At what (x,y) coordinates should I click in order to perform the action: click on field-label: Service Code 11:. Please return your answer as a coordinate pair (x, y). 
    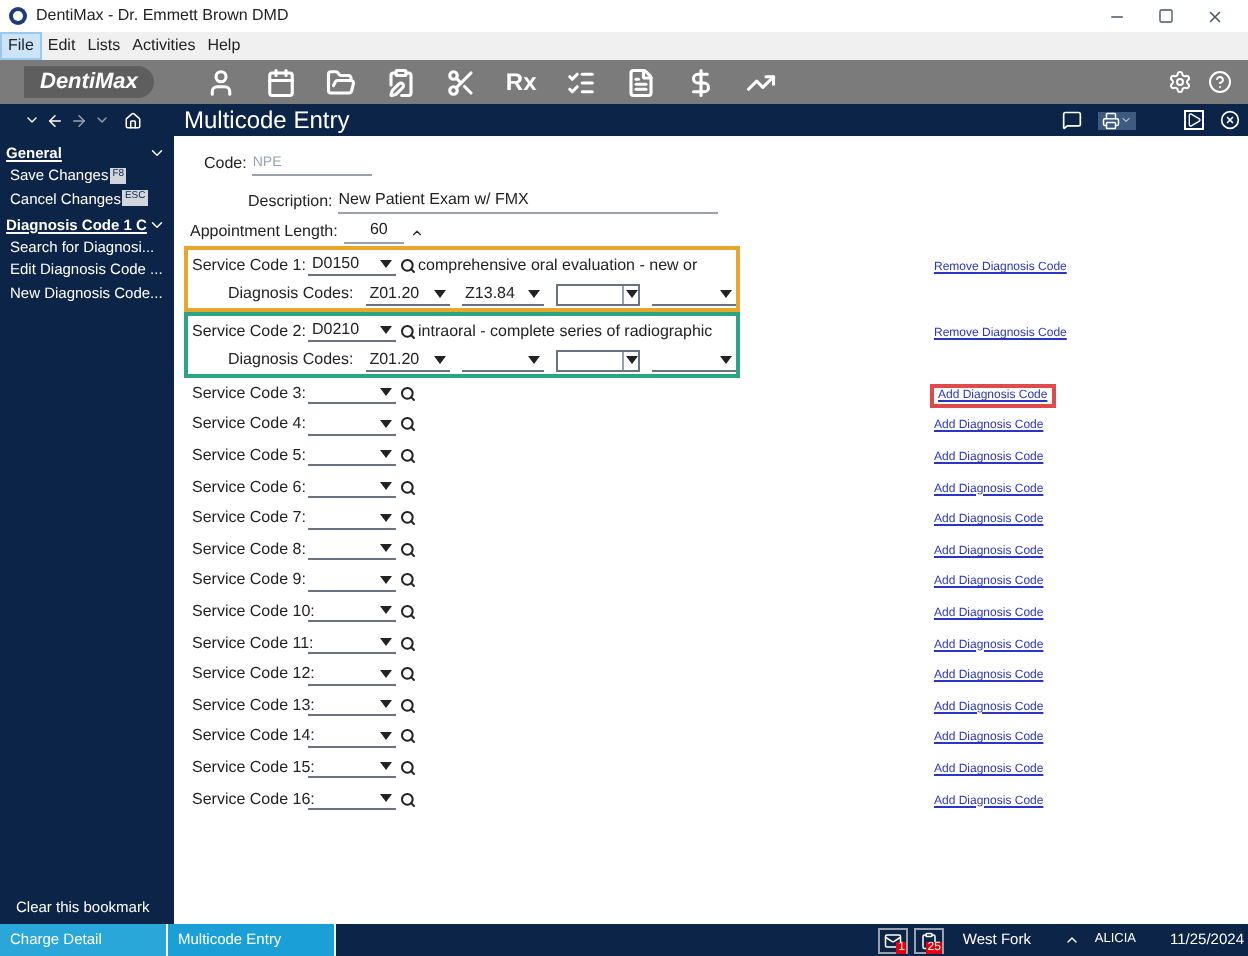
    Looking at the image, I should click on (250, 643).